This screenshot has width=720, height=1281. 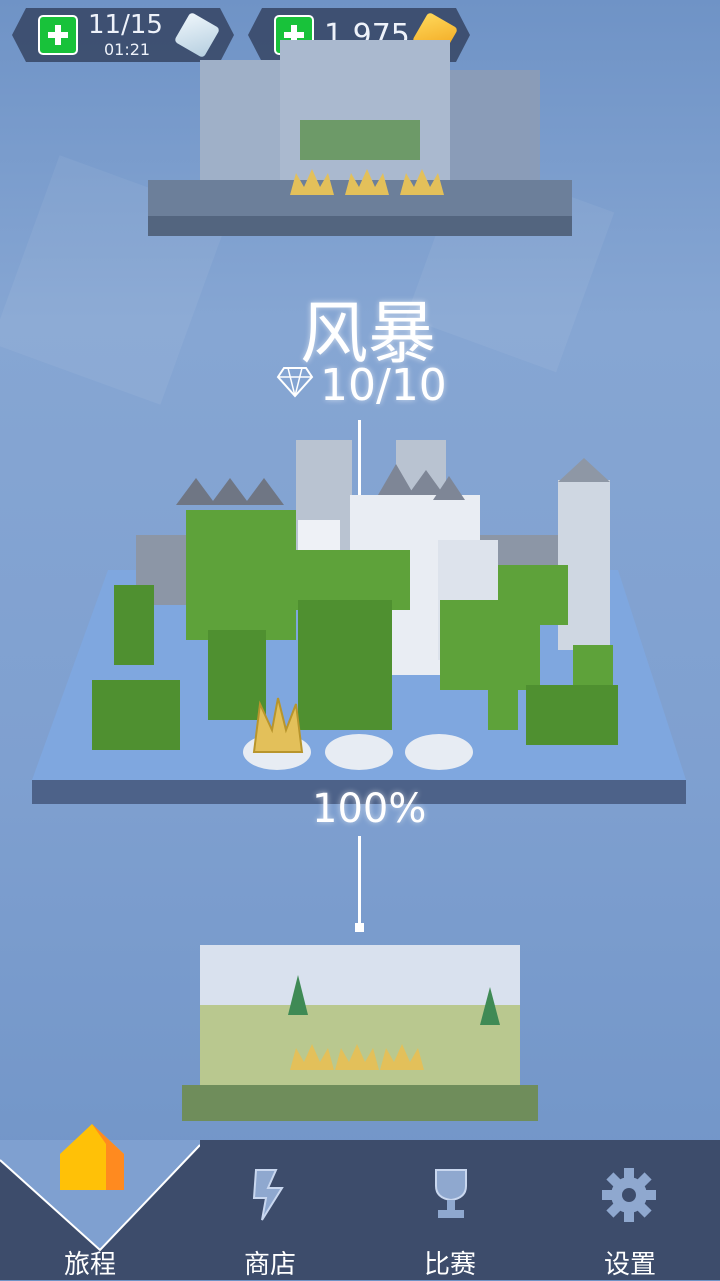 I want to click on progress-percent: 100%, so click(x=369, y=809).